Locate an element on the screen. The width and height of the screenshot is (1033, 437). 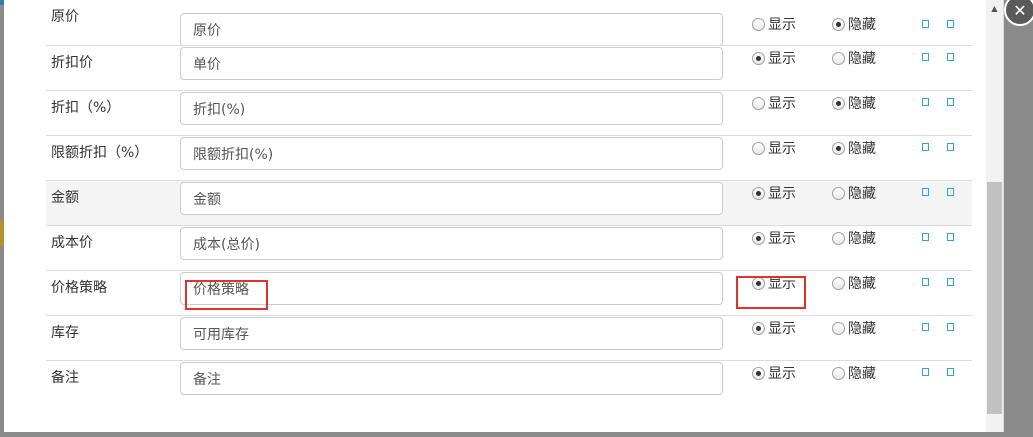
field-label: 库存 is located at coordinates (65, 333).